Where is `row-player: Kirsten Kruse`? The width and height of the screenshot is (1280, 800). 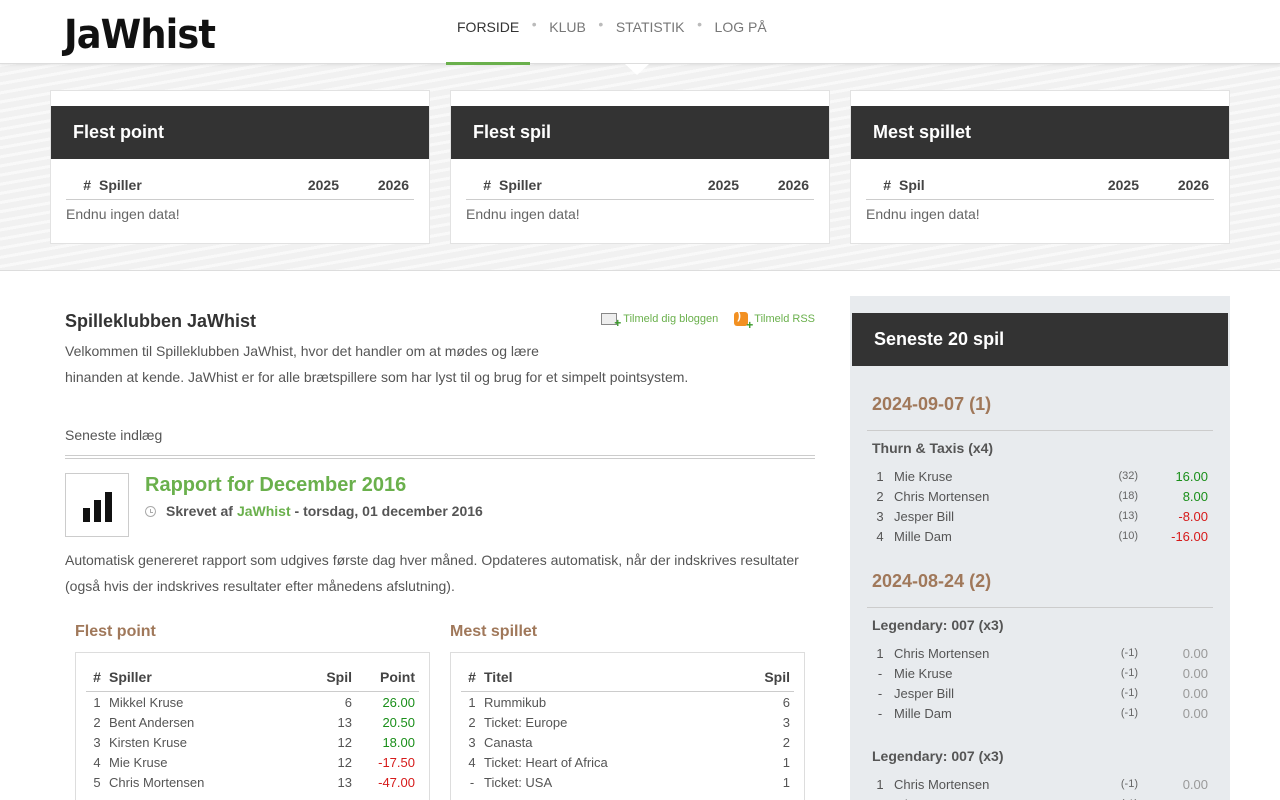
row-player: Kirsten Kruse is located at coordinates (200, 742).